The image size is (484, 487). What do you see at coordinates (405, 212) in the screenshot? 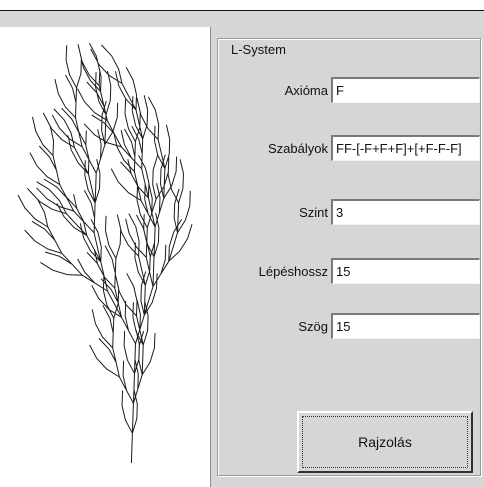
I see `level-input` at bounding box center [405, 212].